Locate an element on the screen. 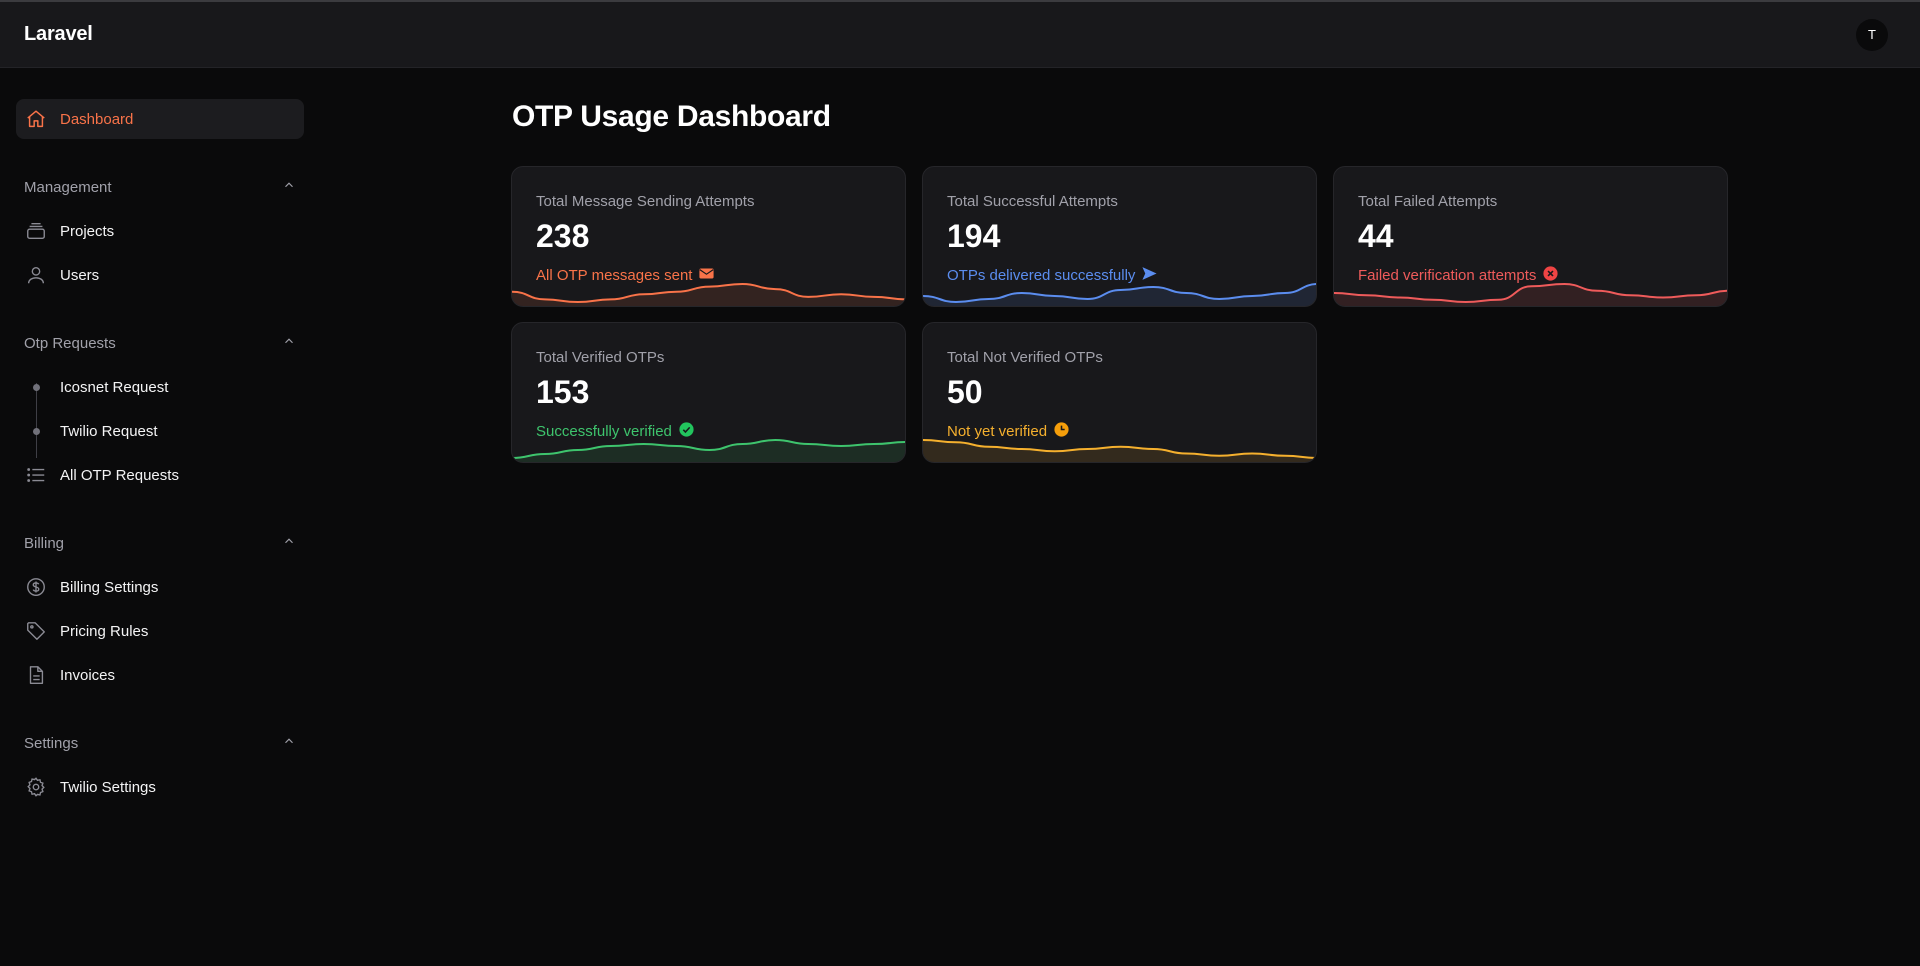 The height and width of the screenshot is (966, 1920). sidebar-item-label: All OTP Requests is located at coordinates (119, 475).